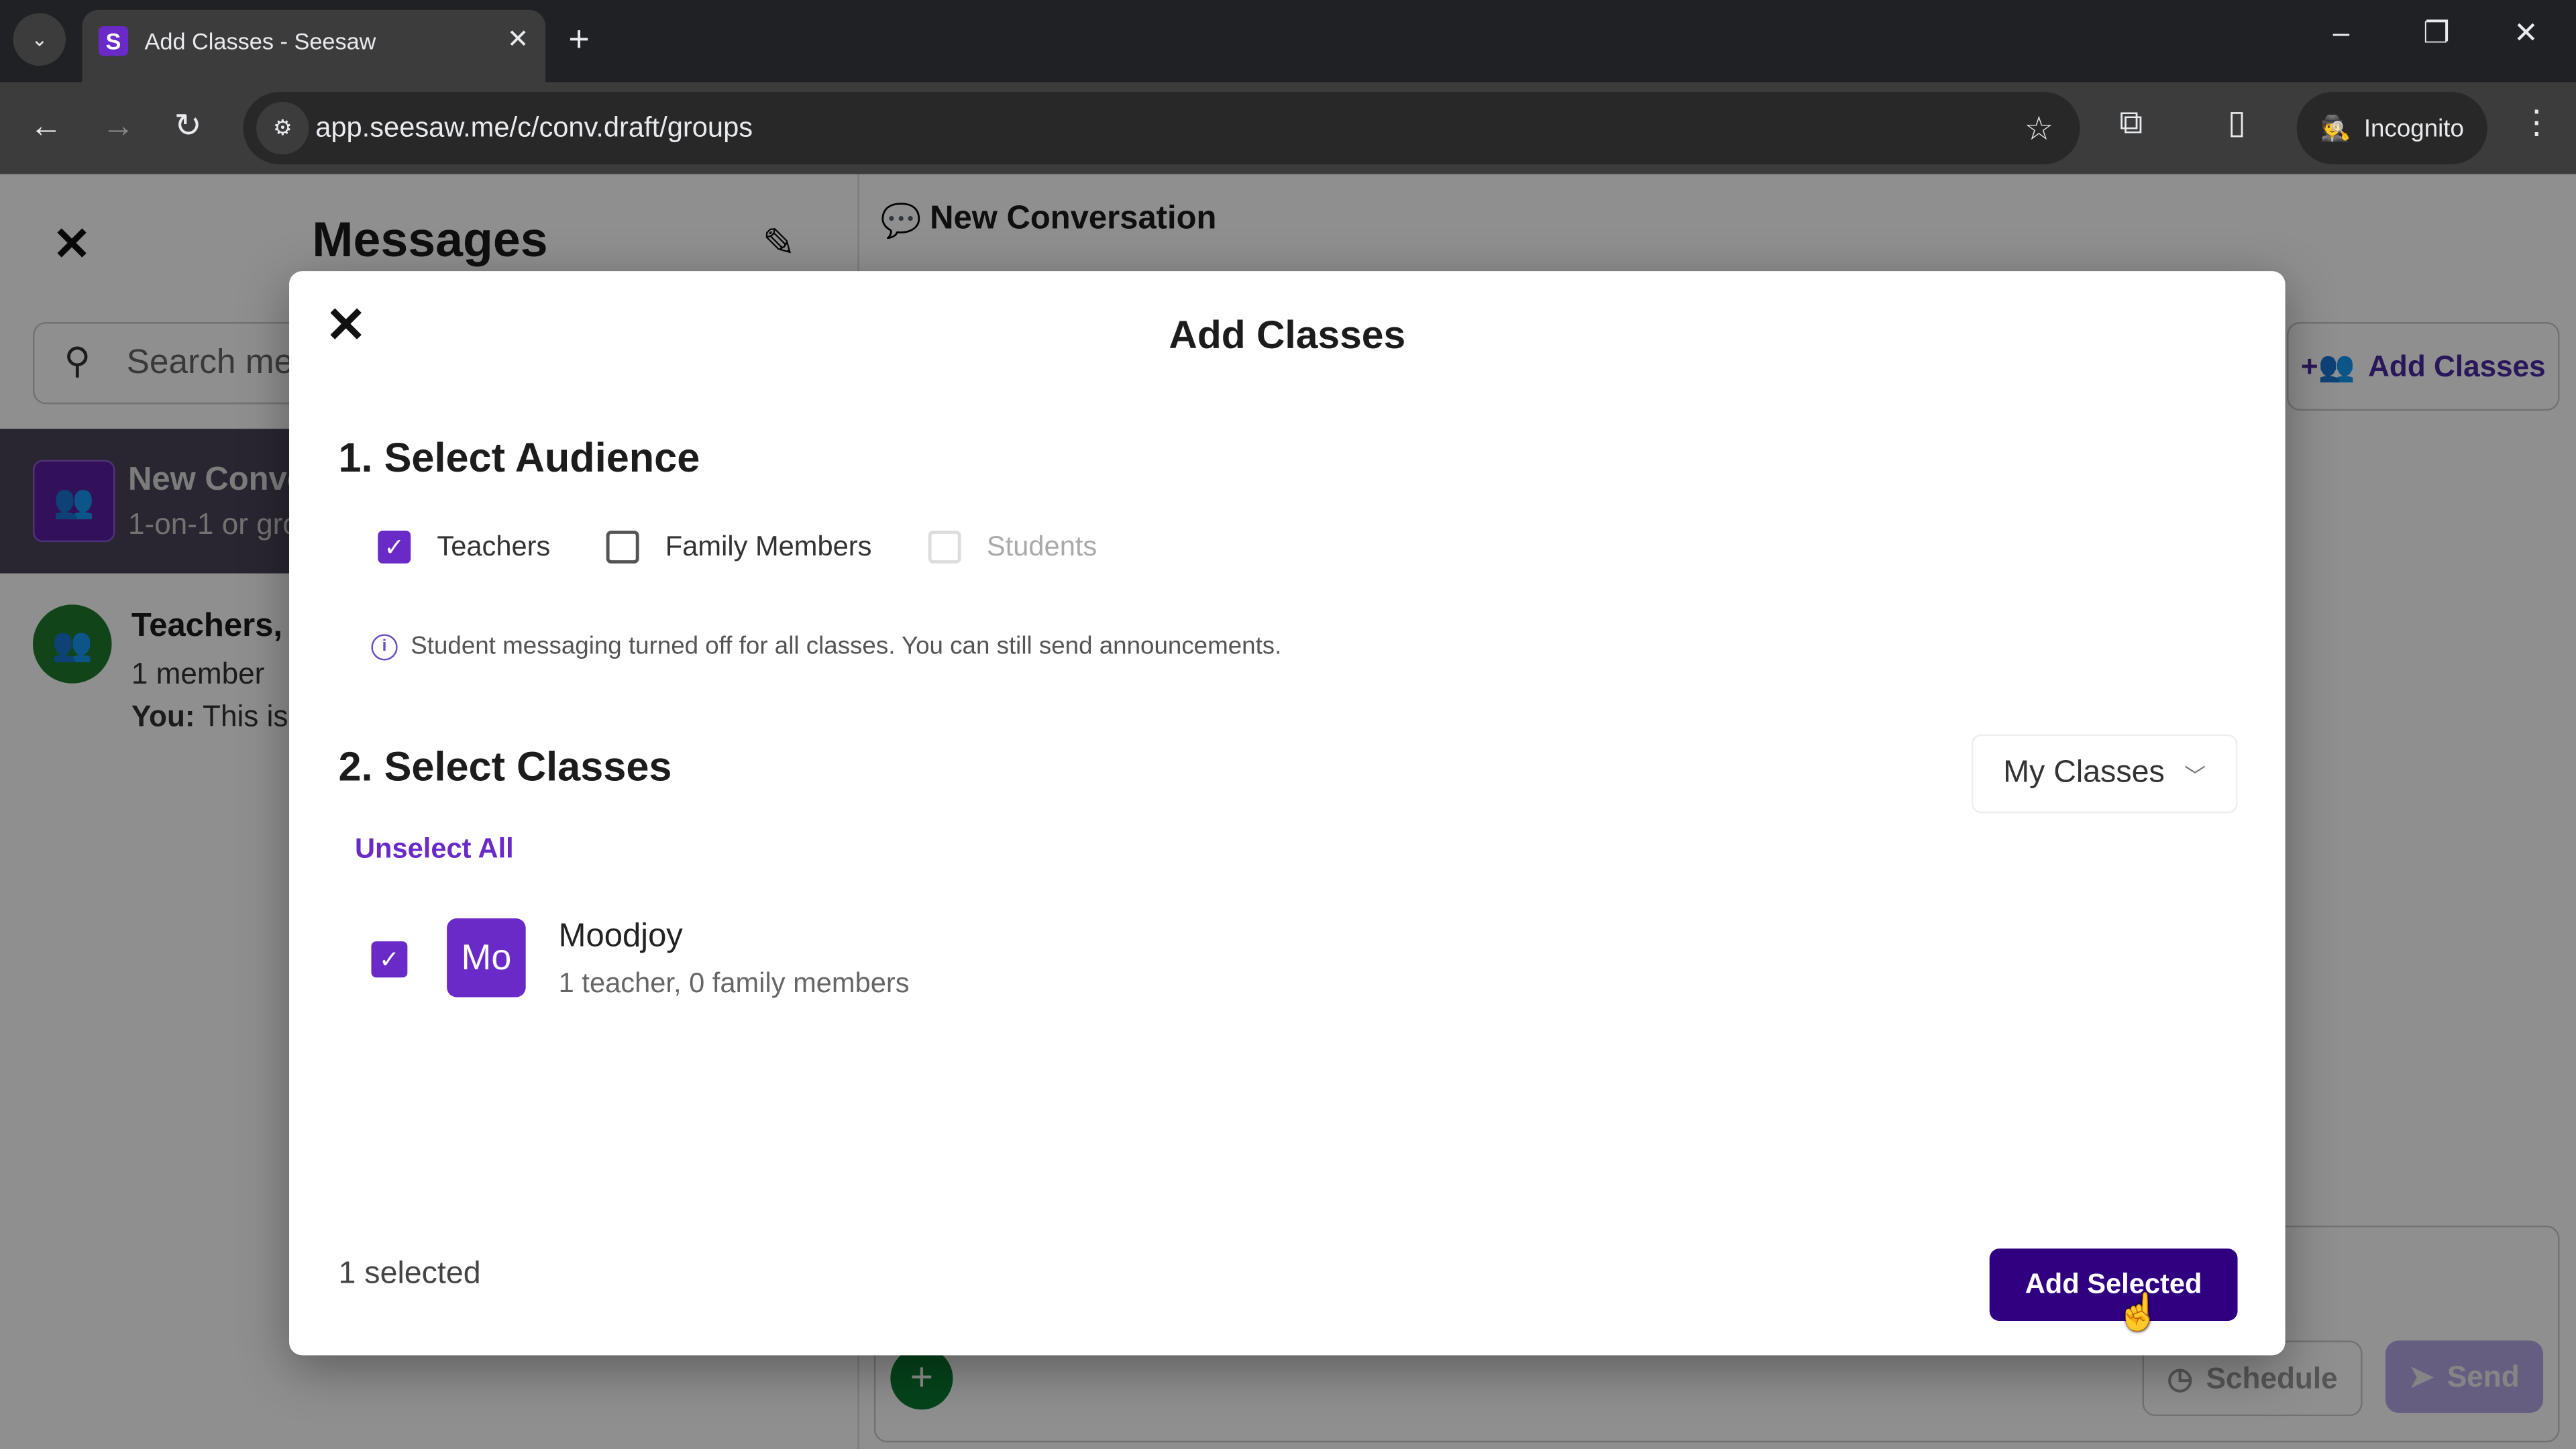  I want to click on dropdown-value: My Classes, so click(2084, 772).